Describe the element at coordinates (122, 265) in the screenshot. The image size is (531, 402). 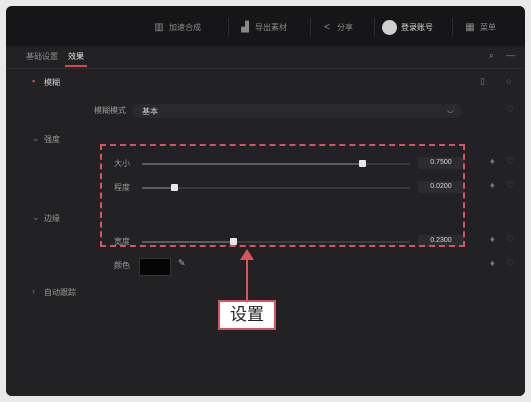
I see `color-label: 颜色` at that location.